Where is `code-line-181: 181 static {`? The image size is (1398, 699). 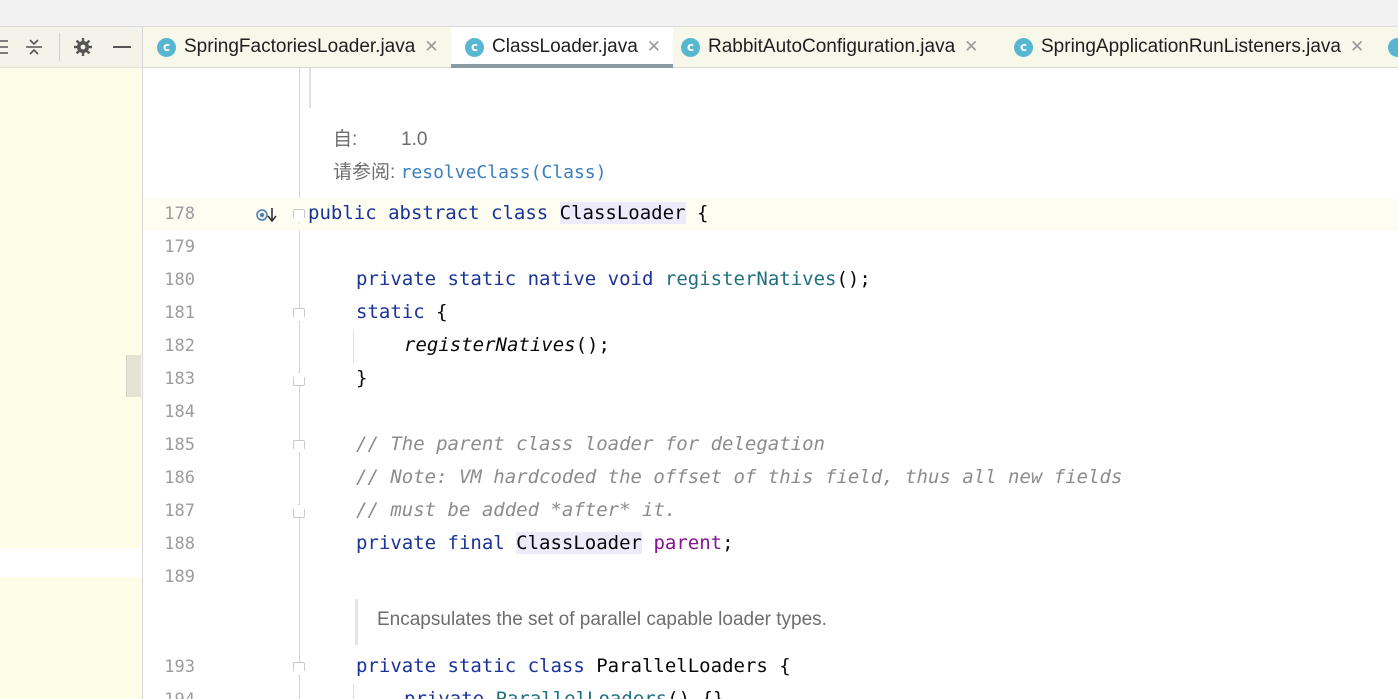
code-line-181: 181 static { is located at coordinates (770, 313).